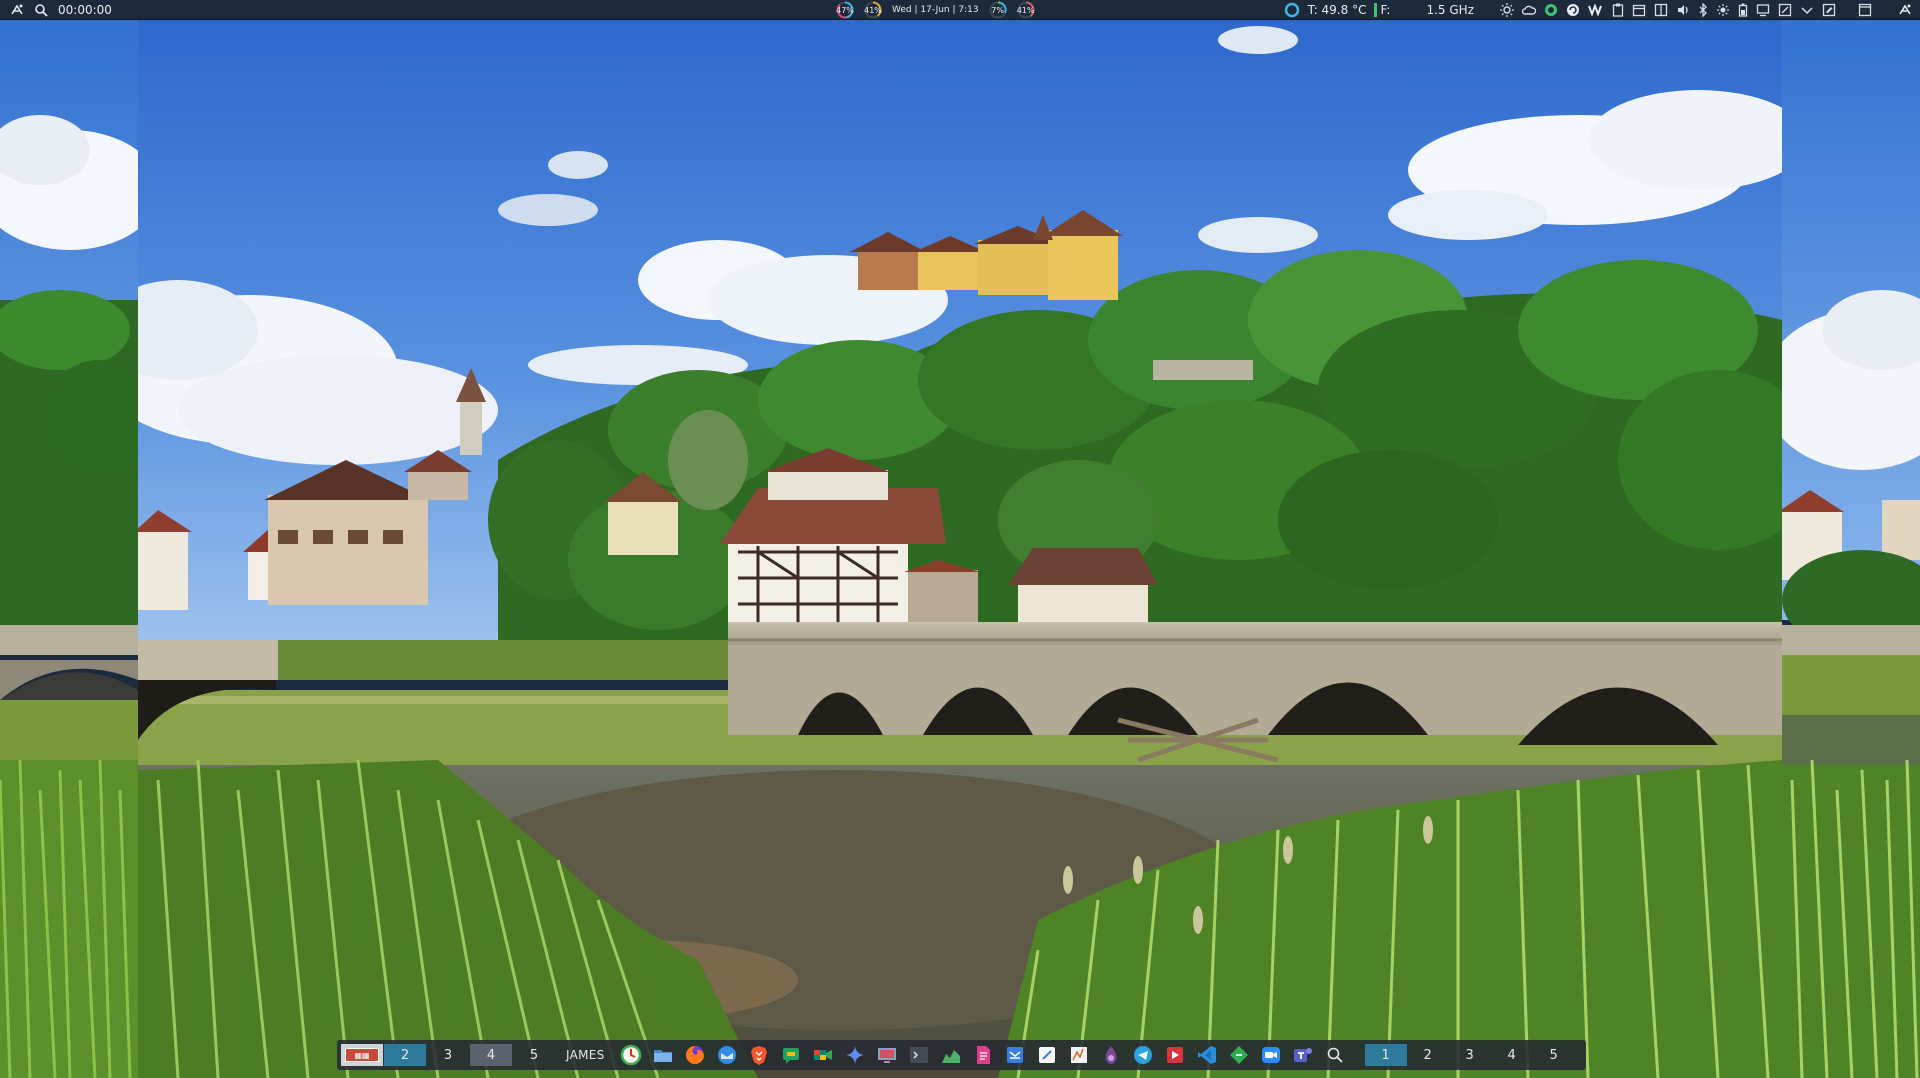  What do you see at coordinates (1271, 1055) in the screenshot?
I see `zoom-icon` at bounding box center [1271, 1055].